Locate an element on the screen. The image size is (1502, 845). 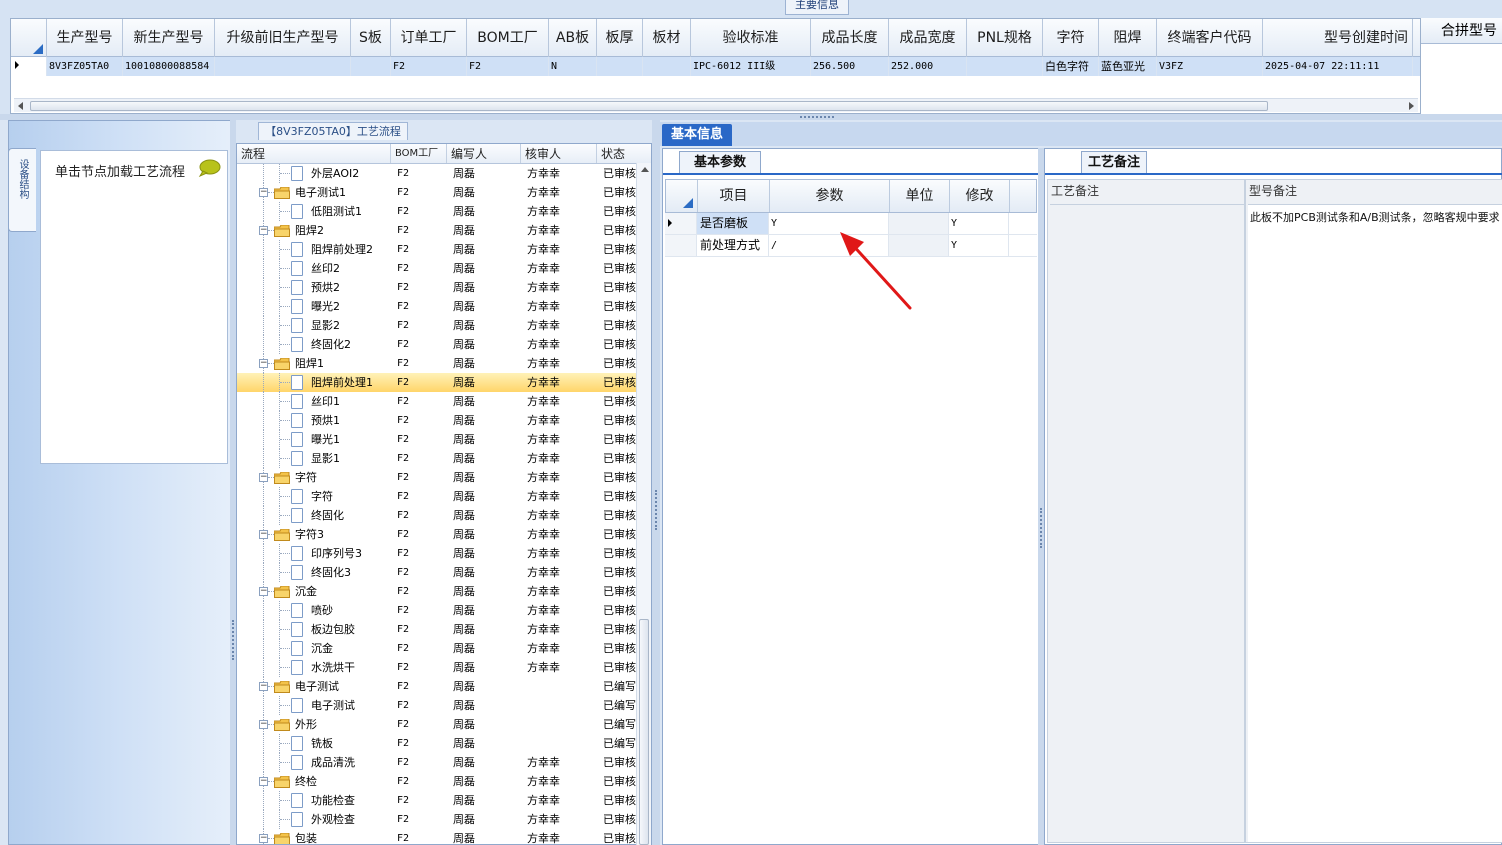
tree-row: − 终检 F2 周磊 方幸幸 已审核 is located at coordinates (437, 781).